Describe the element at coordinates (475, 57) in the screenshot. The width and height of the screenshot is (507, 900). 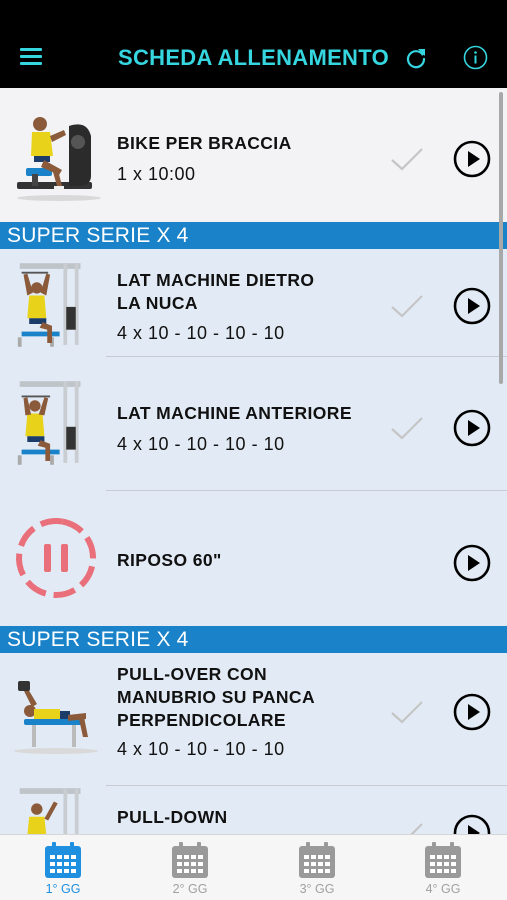
I see `info-icon` at that location.